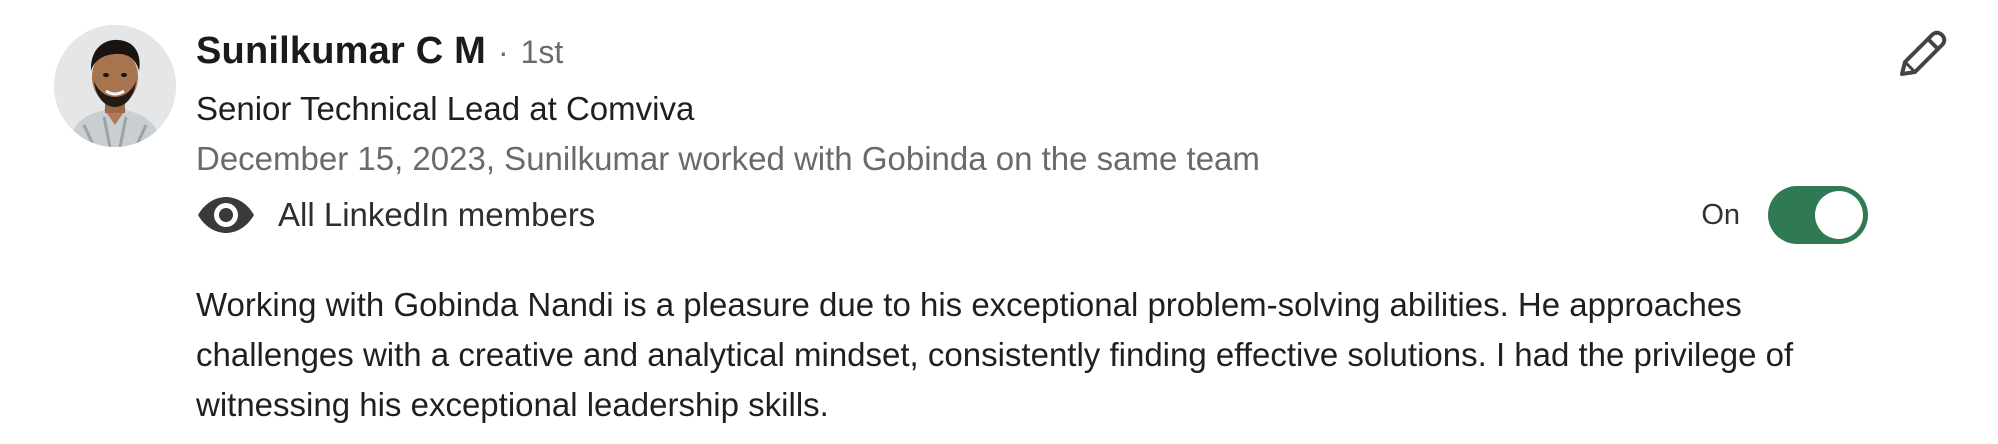 The width and height of the screenshot is (1998, 444). Describe the element at coordinates (1720, 214) in the screenshot. I see `toggle-state-label: On` at that location.